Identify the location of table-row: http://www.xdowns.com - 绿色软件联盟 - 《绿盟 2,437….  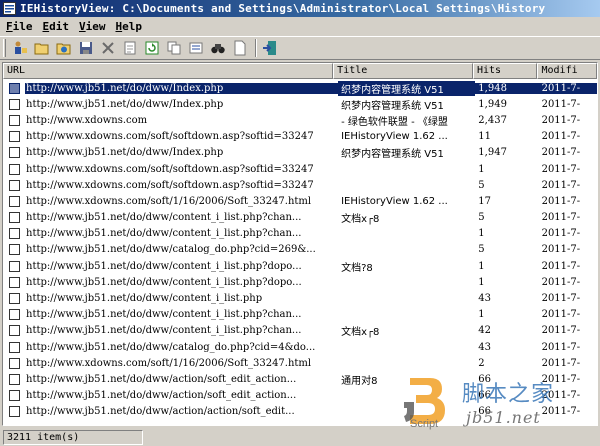
(300, 120).